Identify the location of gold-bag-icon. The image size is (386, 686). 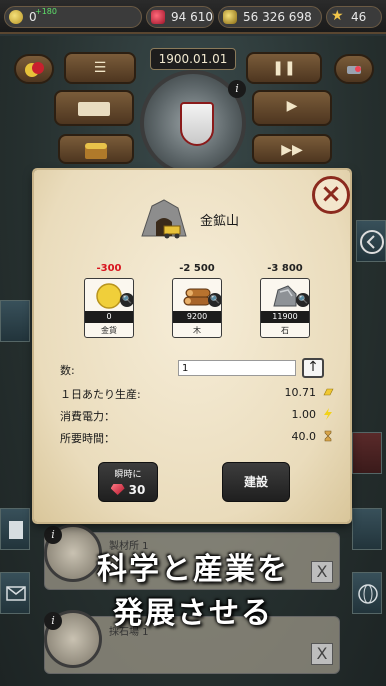
(230, 17).